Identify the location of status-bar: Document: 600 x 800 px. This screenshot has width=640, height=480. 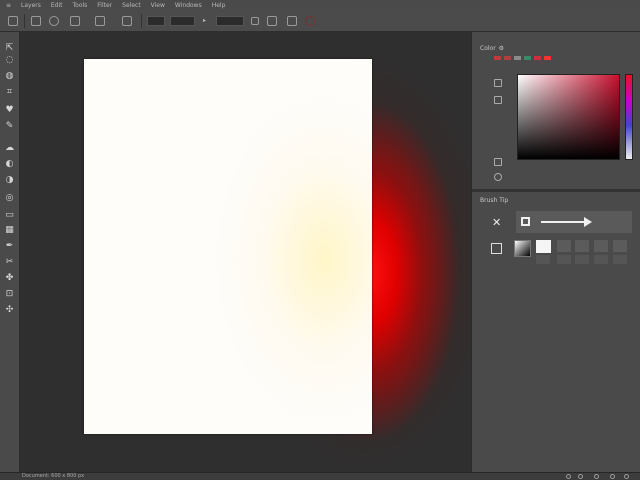
(320, 476).